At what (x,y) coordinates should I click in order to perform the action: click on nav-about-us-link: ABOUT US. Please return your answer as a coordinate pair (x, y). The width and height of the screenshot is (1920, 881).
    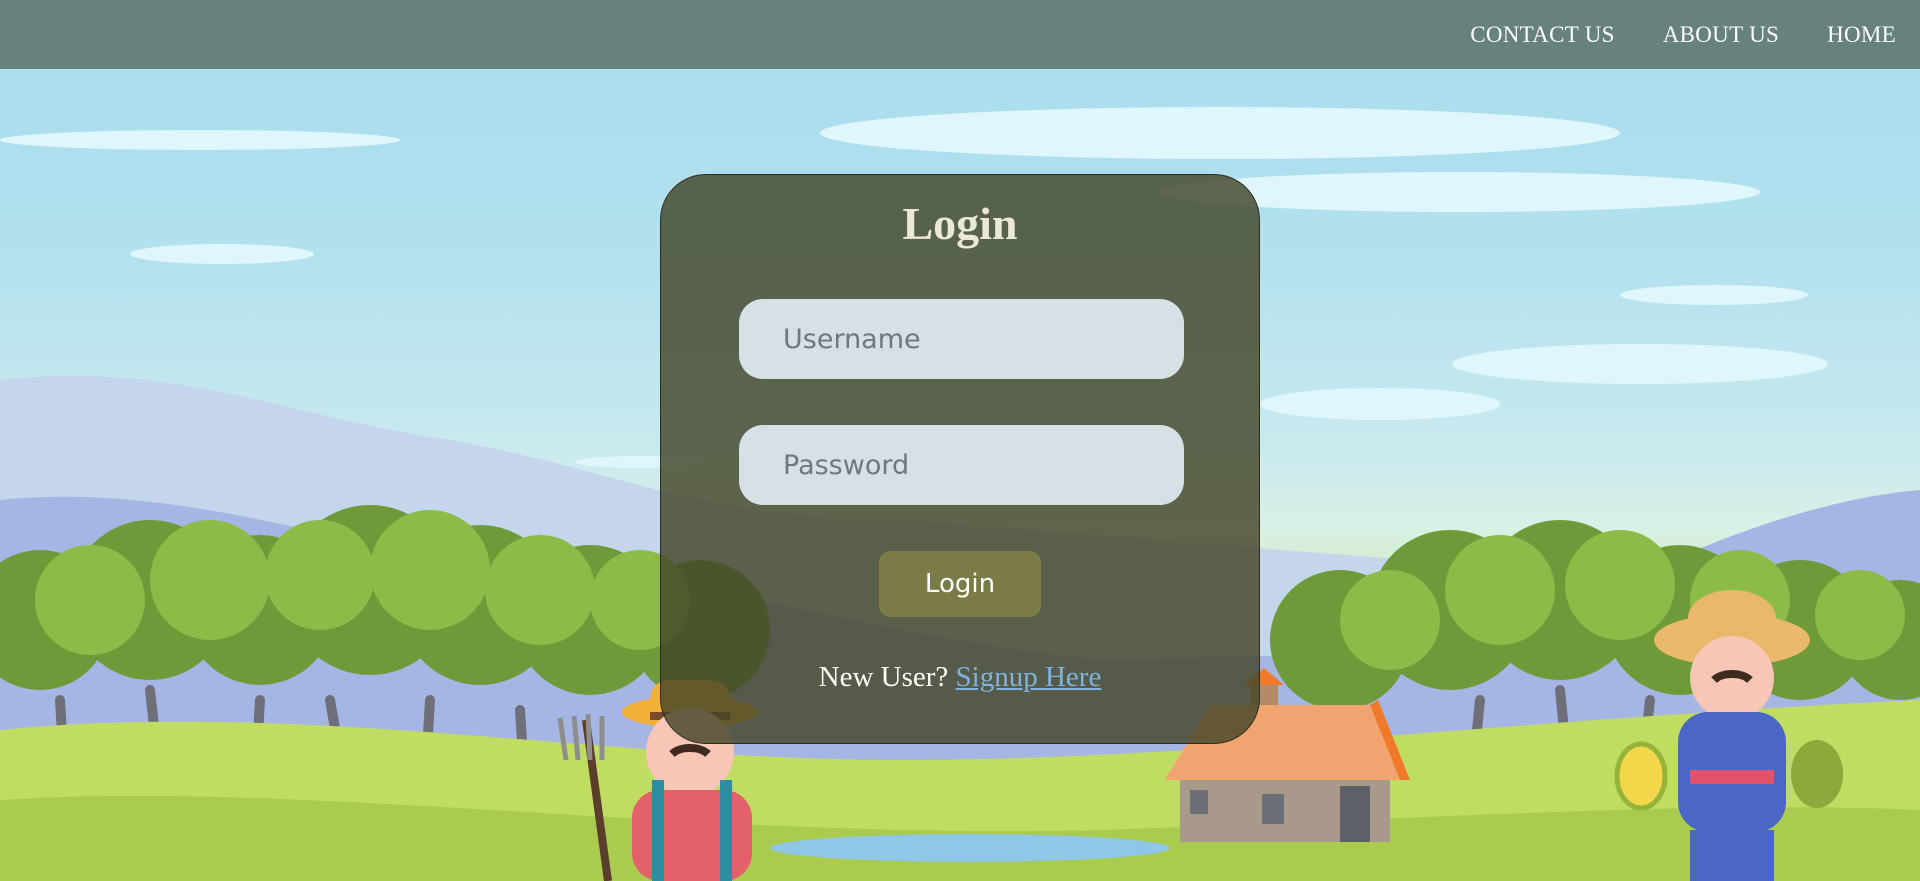
    Looking at the image, I should click on (1721, 35).